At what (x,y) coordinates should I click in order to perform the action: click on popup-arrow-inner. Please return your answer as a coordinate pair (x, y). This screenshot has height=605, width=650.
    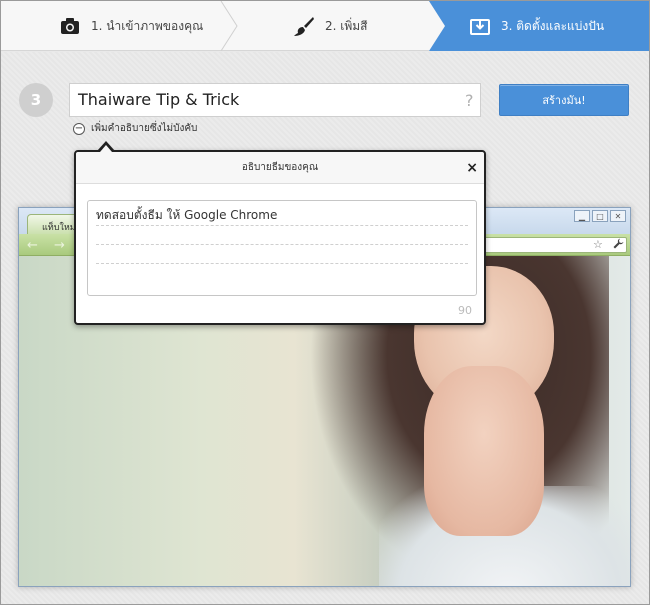
    Looking at the image, I should click on (106, 148).